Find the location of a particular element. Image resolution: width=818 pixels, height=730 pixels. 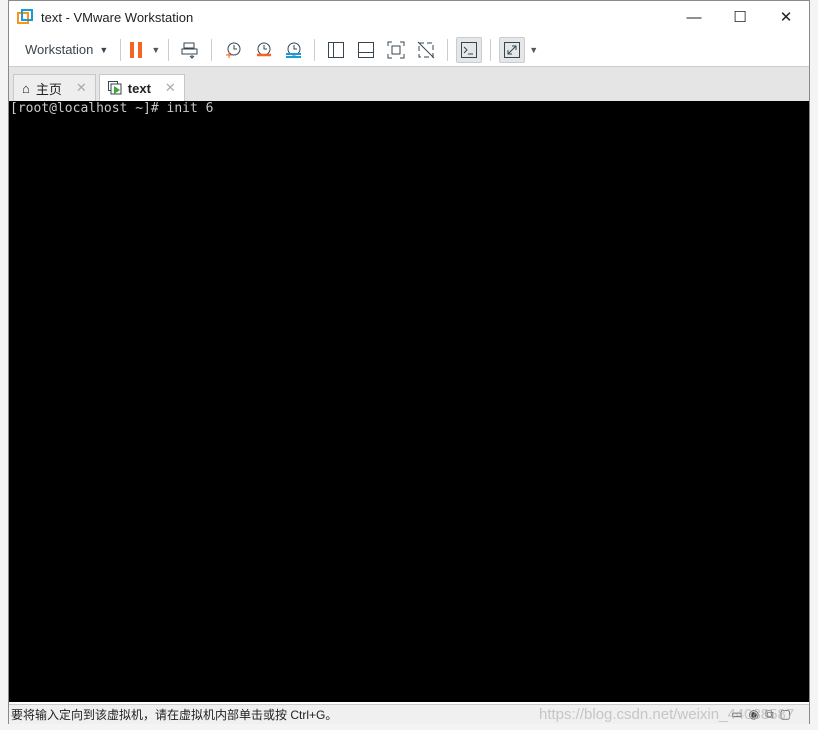

snapshot-manager-button is located at coordinates (293, 50).